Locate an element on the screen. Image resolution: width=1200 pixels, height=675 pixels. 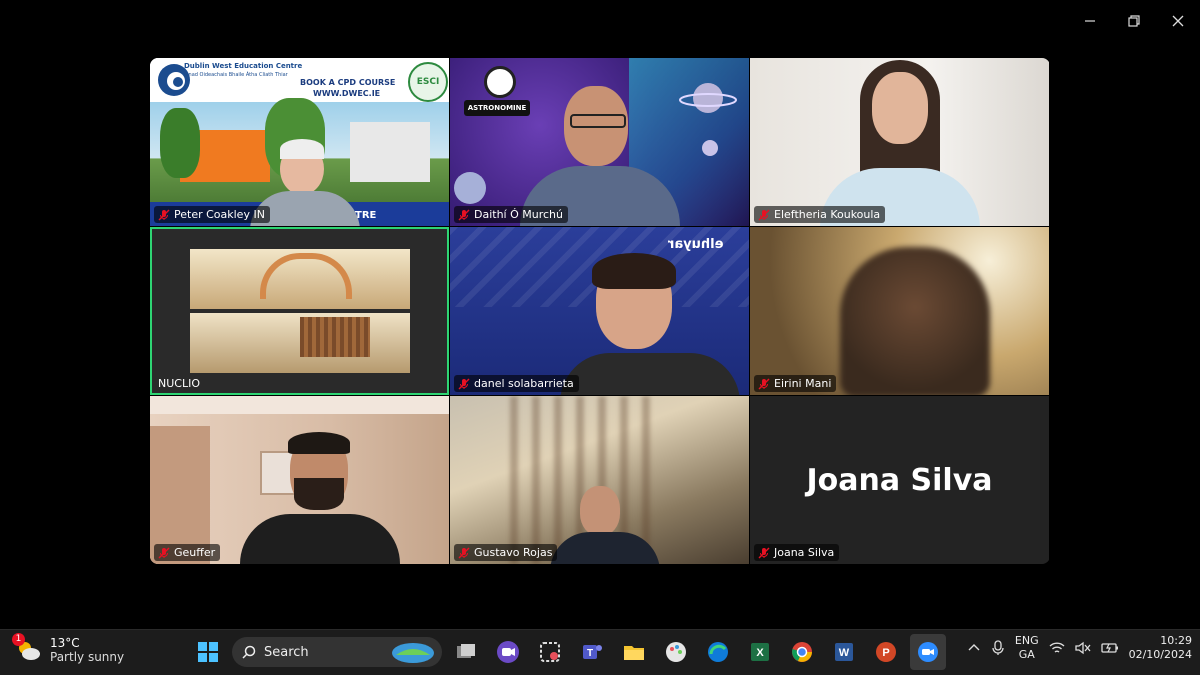
start-button is located at coordinates (208, 652).